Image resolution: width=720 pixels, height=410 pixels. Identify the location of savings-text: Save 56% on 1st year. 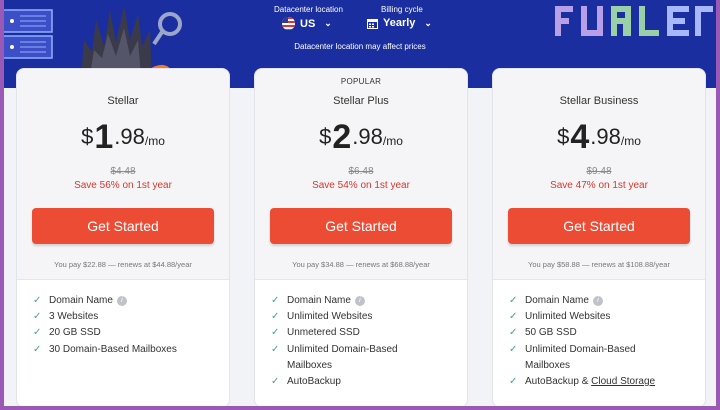
(123, 185).